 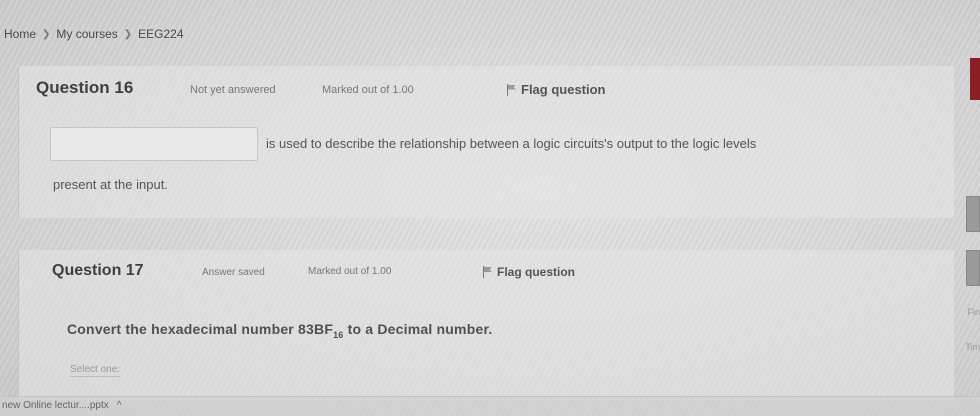 What do you see at coordinates (368, 90) in the screenshot?
I see `question-16-mark: Marked out of 1.00` at bounding box center [368, 90].